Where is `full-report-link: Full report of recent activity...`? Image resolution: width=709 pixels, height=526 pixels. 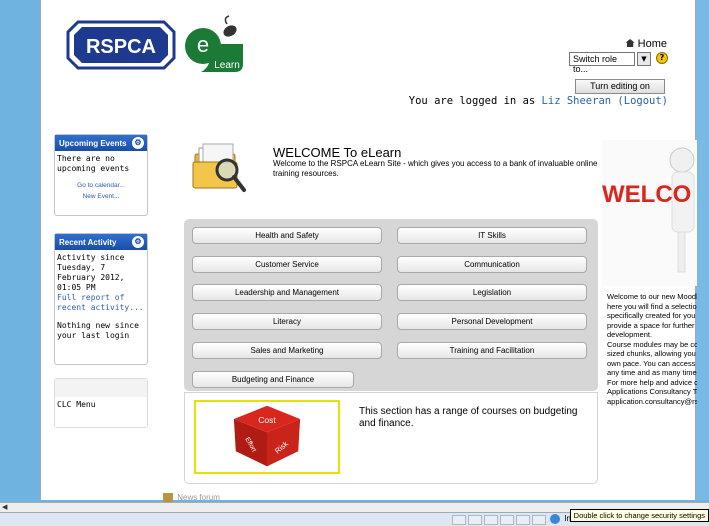
full-report-link: Full report of recent activity... is located at coordinates (101, 303).